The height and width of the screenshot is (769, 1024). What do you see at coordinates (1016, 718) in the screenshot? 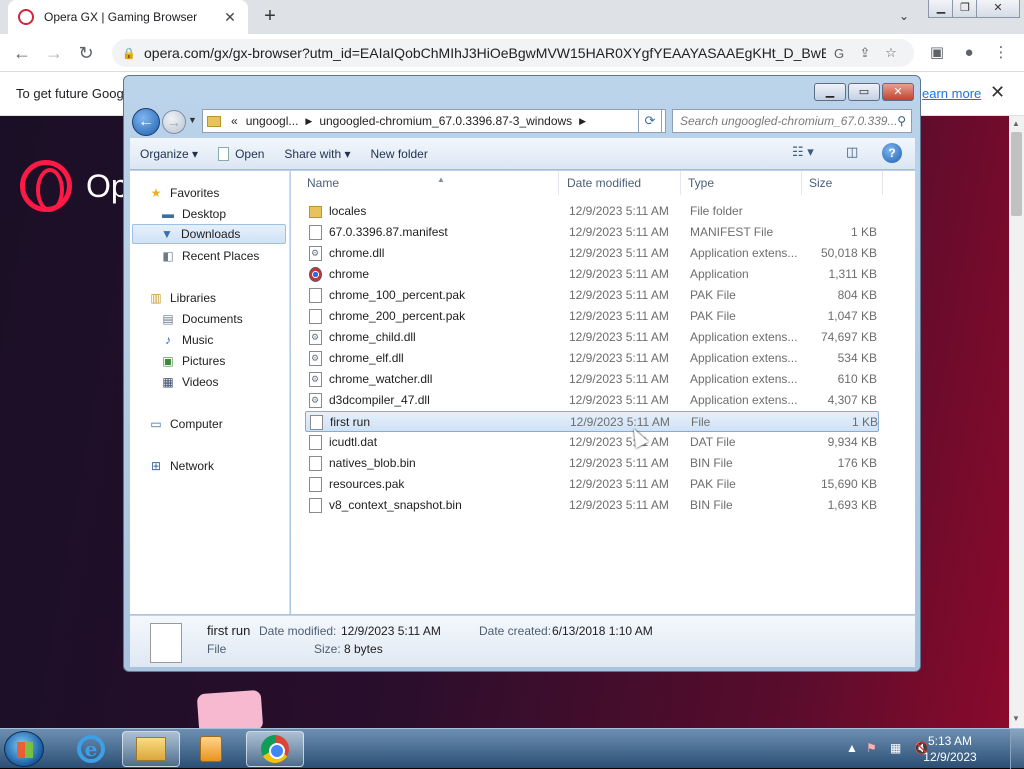
I see `scroll-down-icon: ▼` at bounding box center [1016, 718].